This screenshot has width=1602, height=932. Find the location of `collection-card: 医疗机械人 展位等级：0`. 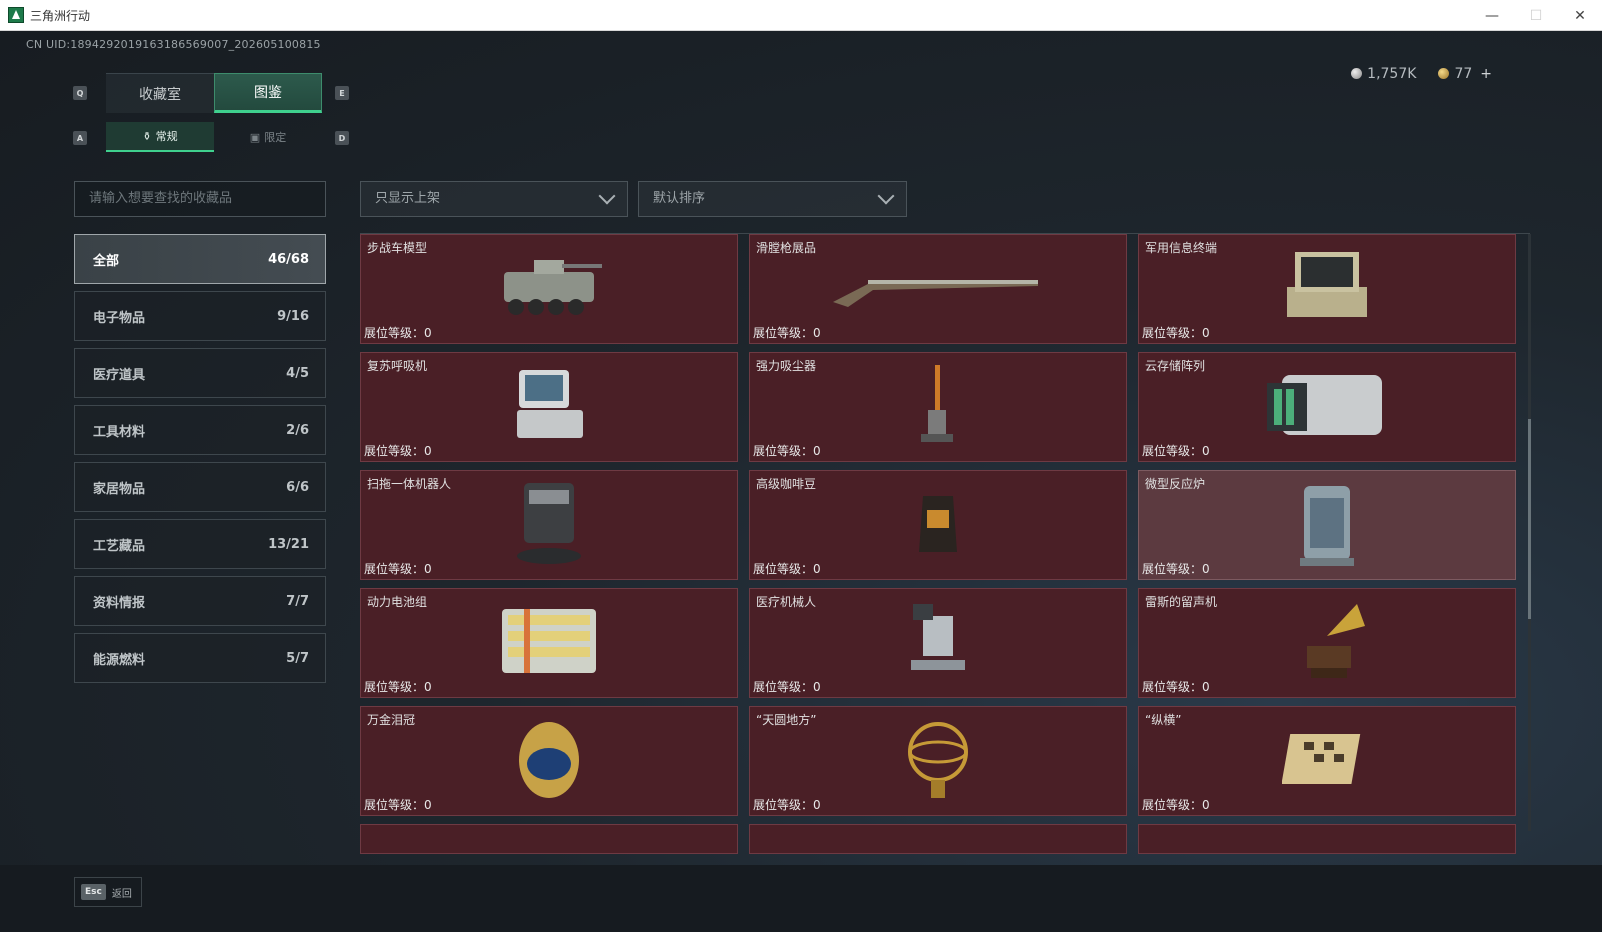

collection-card: 医疗机械人 展位等级：0 is located at coordinates (938, 643).